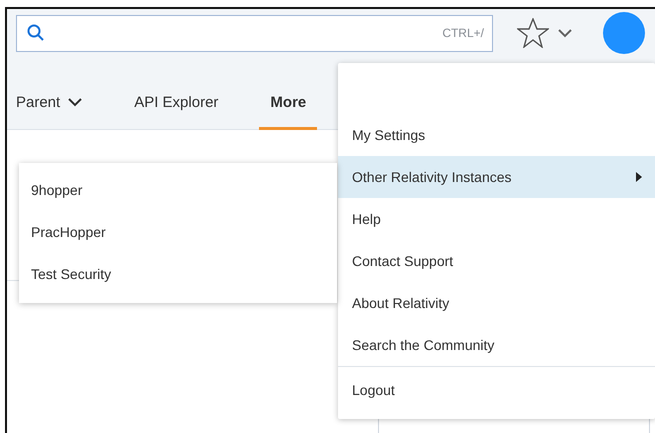 This screenshot has height=433, width=655. Describe the element at coordinates (463, 33) in the screenshot. I see `shortcut-hint: CTRL+/` at that location.